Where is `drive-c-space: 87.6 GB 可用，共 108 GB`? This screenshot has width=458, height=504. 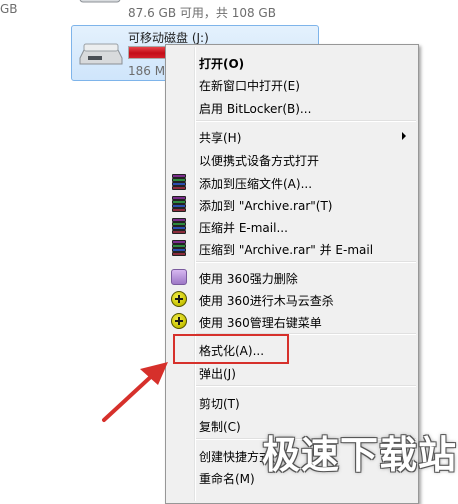
drive-c-space: 87.6 GB 可用，共 108 GB is located at coordinates (202, 13).